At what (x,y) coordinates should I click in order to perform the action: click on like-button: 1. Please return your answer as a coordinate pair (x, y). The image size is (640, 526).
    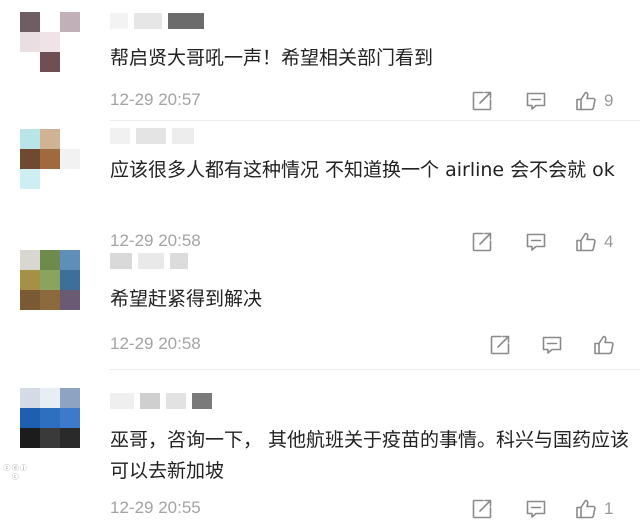
    Looking at the image, I should click on (593, 509).